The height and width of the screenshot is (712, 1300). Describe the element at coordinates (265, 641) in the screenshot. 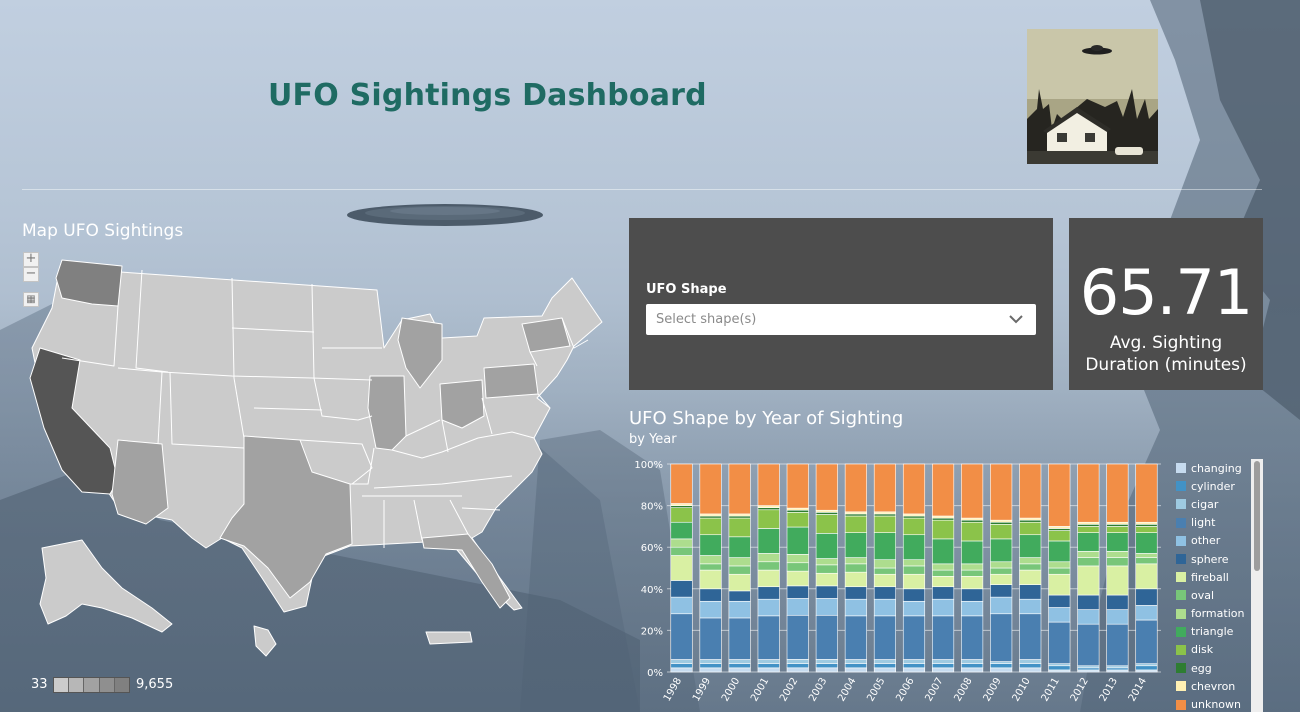

I see `map-region` at that location.